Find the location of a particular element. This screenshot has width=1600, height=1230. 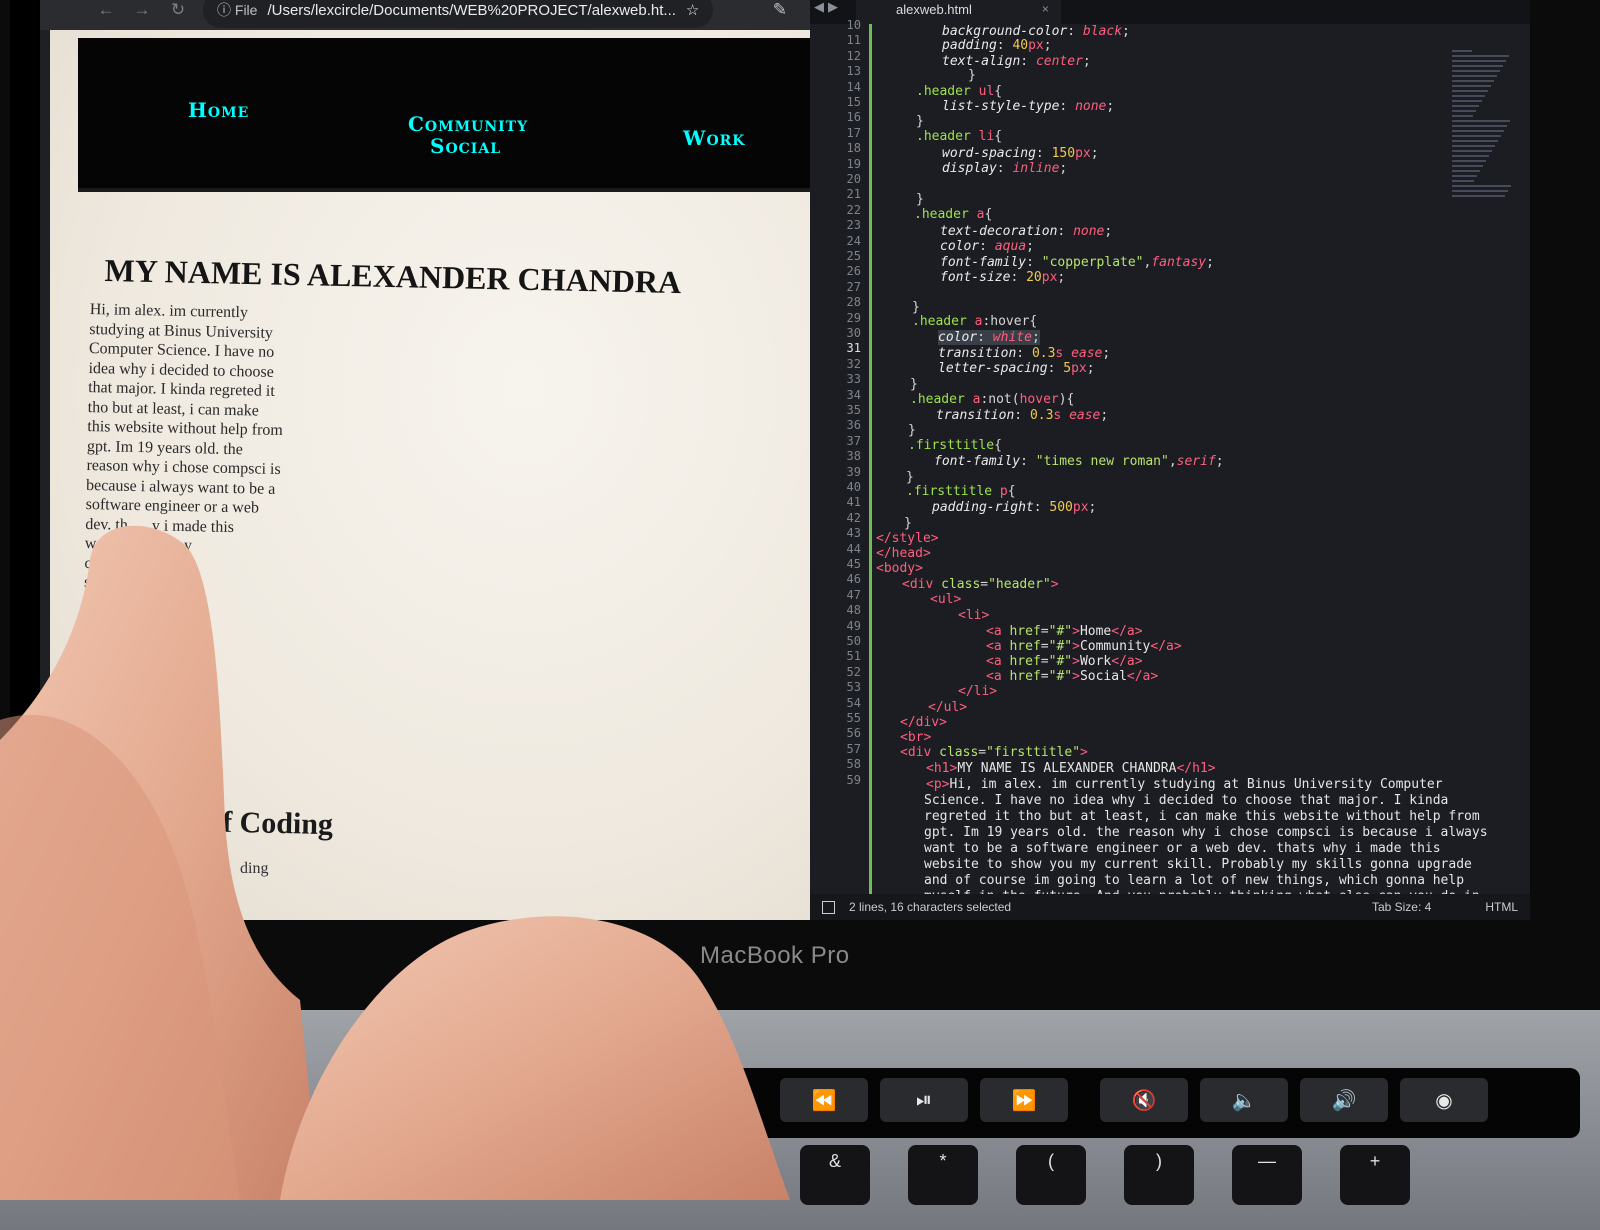

tab-nav-arrows-icon: ◀▶ is located at coordinates (833, 7).